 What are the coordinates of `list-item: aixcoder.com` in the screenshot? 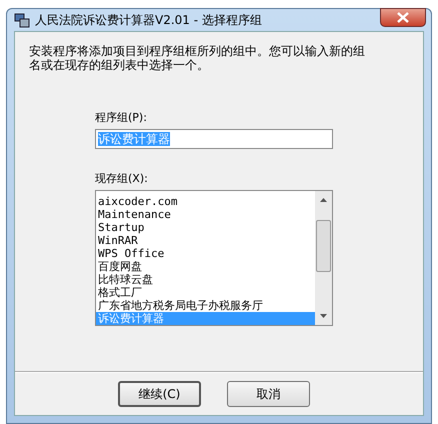 It's located at (205, 201).